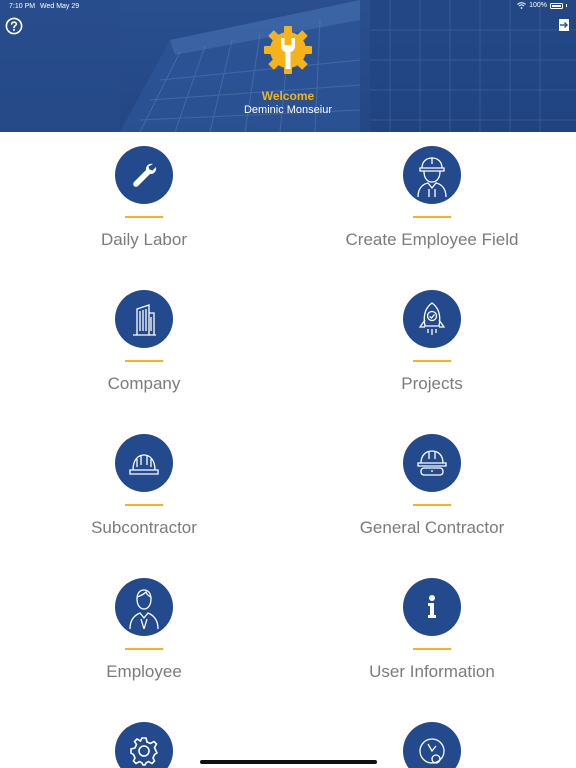 The width and height of the screenshot is (576, 768). Describe the element at coordinates (288, 96) in the screenshot. I see `welcome-text: Welcome` at that location.